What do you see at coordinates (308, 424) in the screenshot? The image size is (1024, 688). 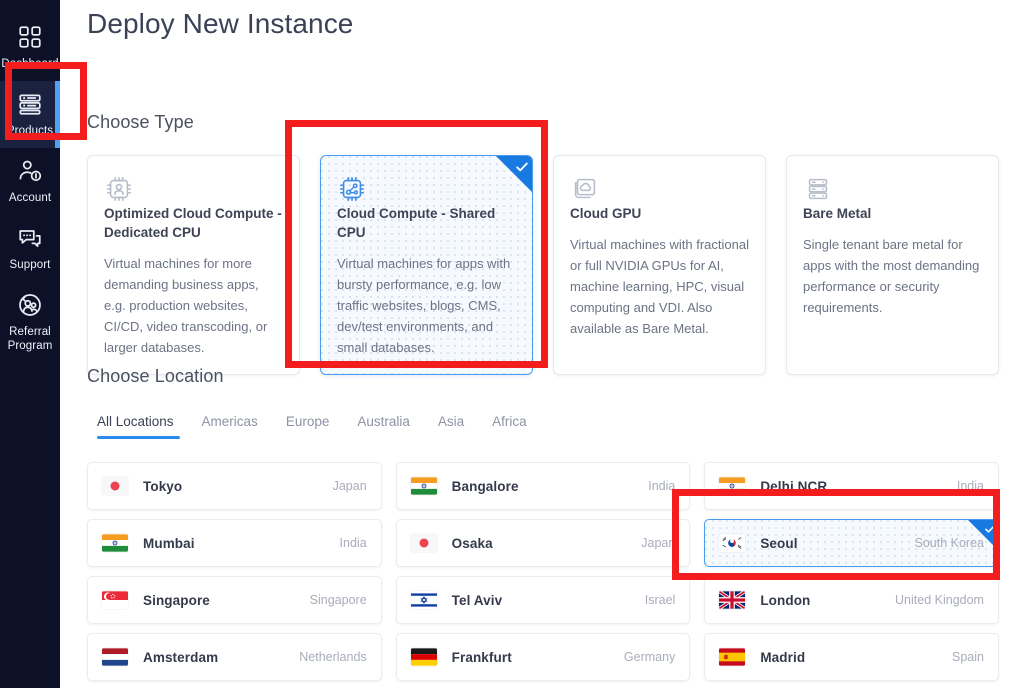 I see `tab-europe: Europe` at bounding box center [308, 424].